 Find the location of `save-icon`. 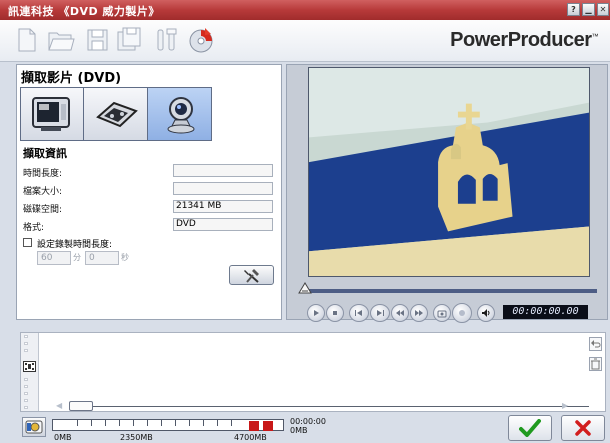

save-icon is located at coordinates (97, 40).